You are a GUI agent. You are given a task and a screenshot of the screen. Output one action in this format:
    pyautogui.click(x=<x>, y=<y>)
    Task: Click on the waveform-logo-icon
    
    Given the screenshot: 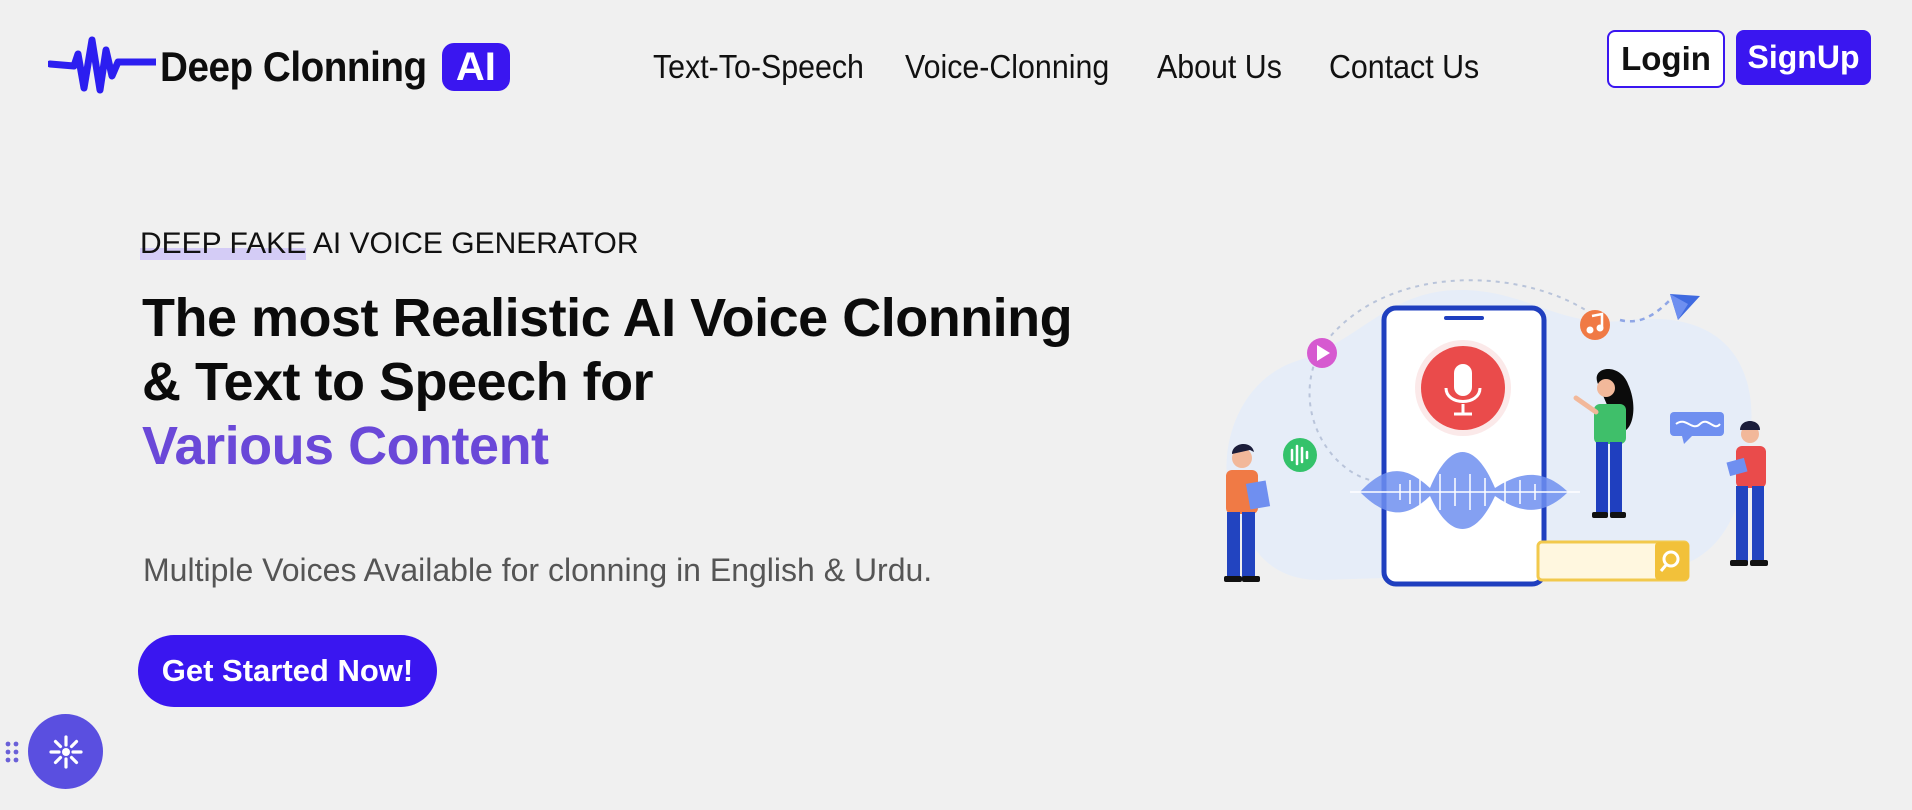 What is the action you would take?
    pyautogui.click(x=102, y=65)
    